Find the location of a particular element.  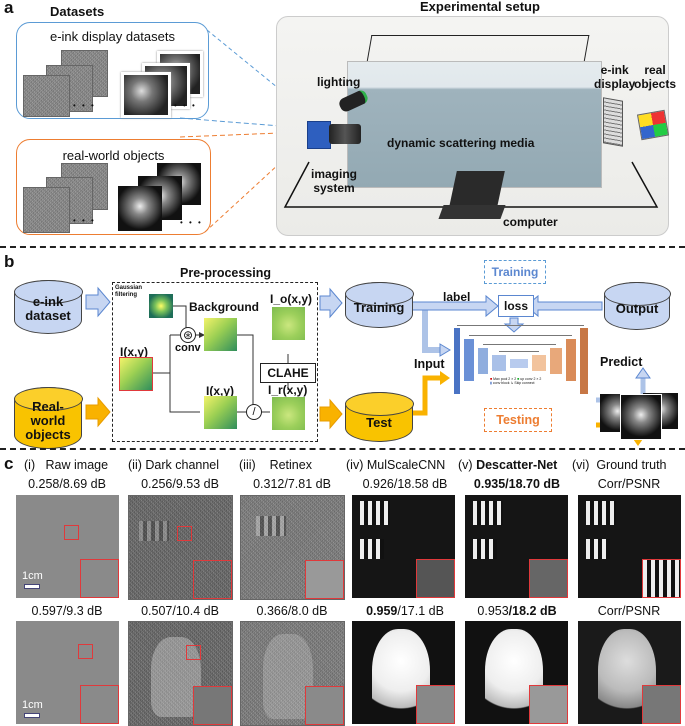

mulscalecnn-object is located at coordinates (403, 672).